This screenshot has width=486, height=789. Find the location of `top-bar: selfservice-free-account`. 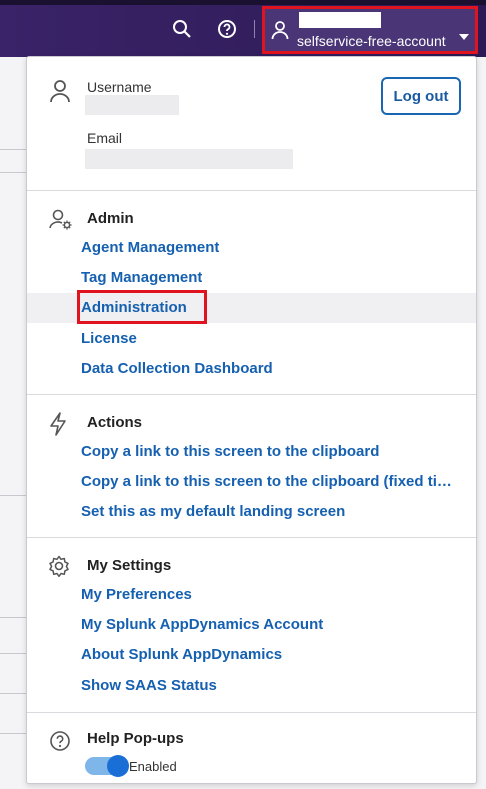

top-bar: selfservice-free-account is located at coordinates (243, 28).